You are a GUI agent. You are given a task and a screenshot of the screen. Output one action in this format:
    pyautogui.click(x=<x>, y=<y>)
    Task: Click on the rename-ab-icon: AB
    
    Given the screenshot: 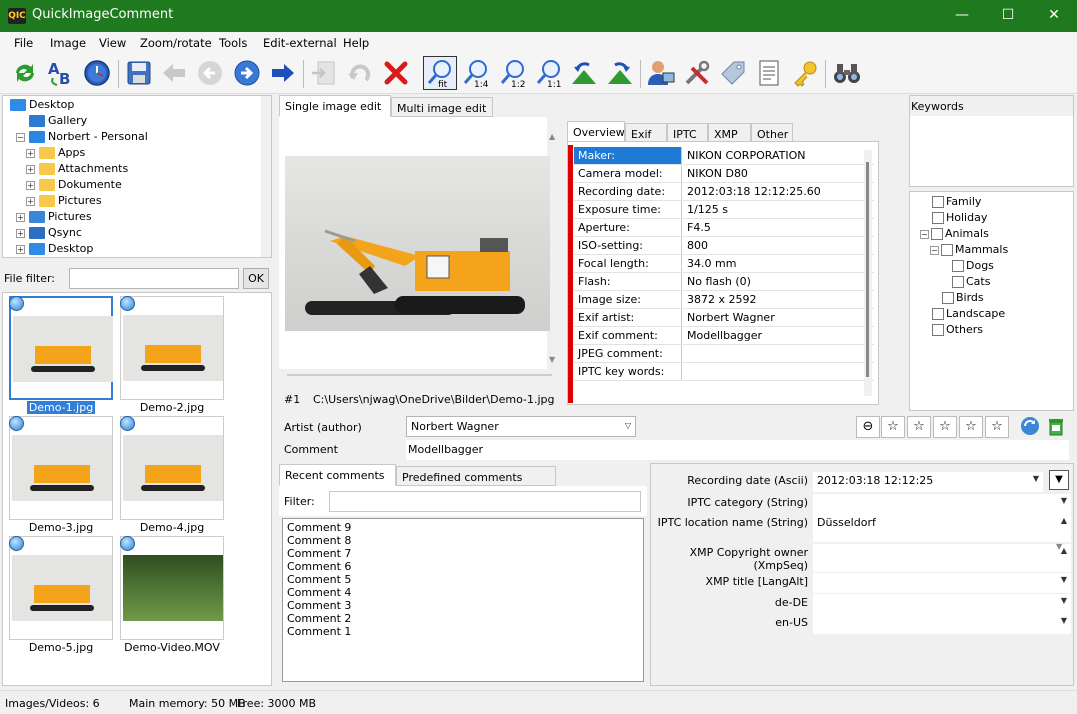 What is the action you would take?
    pyautogui.click(x=60, y=73)
    